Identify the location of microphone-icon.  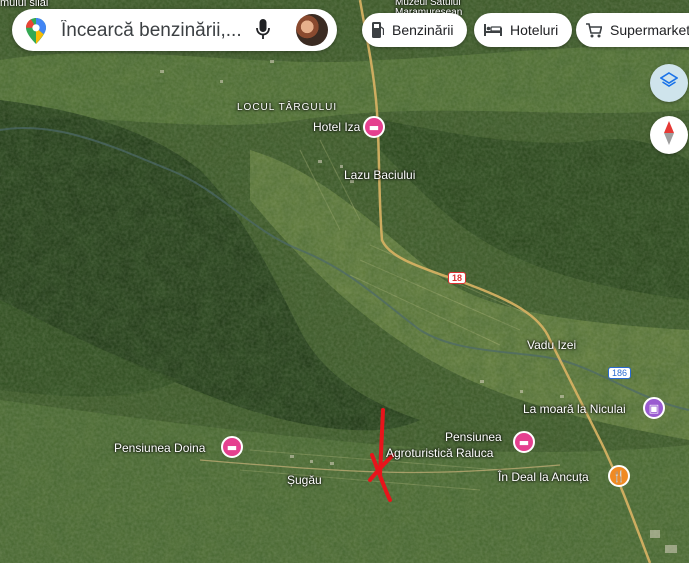
(263, 32).